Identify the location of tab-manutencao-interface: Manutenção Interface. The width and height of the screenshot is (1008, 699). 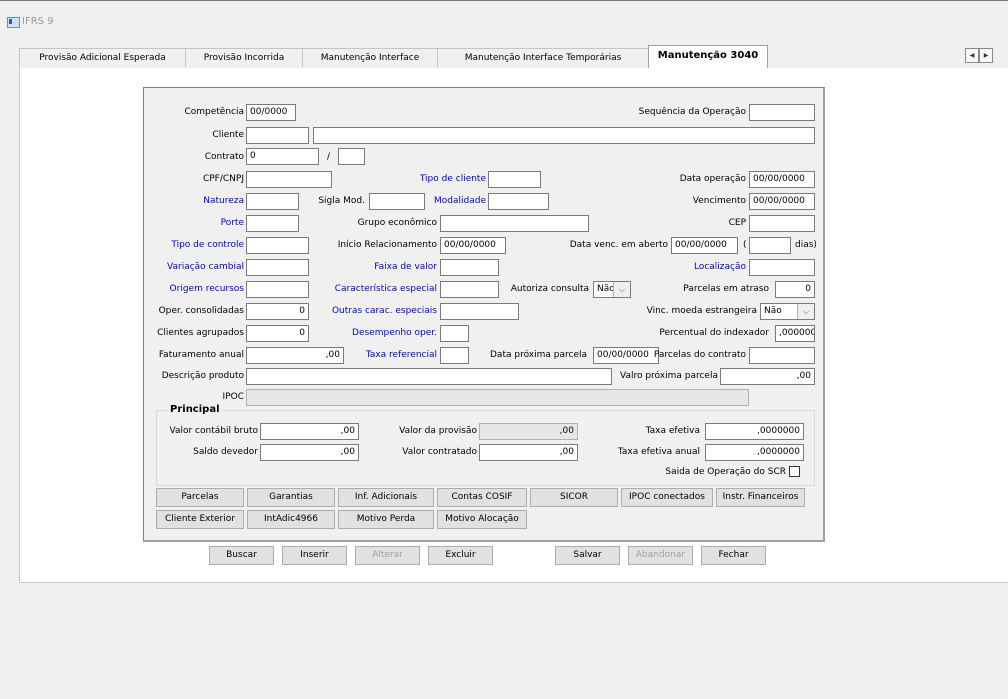
(370, 57).